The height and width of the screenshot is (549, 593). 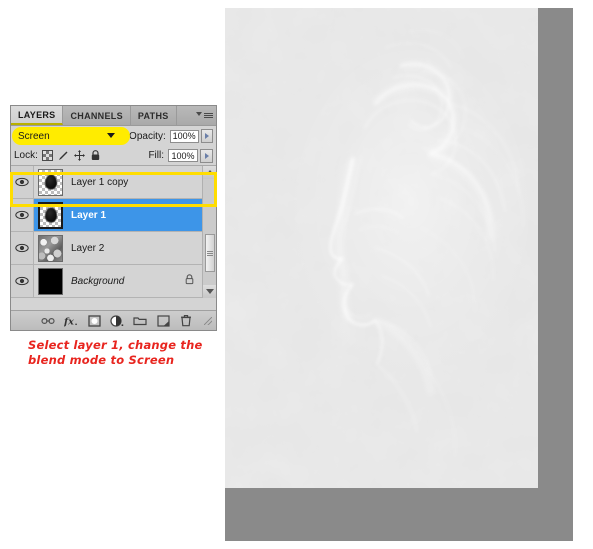 I want to click on hamburger-icon, so click(x=208, y=115).